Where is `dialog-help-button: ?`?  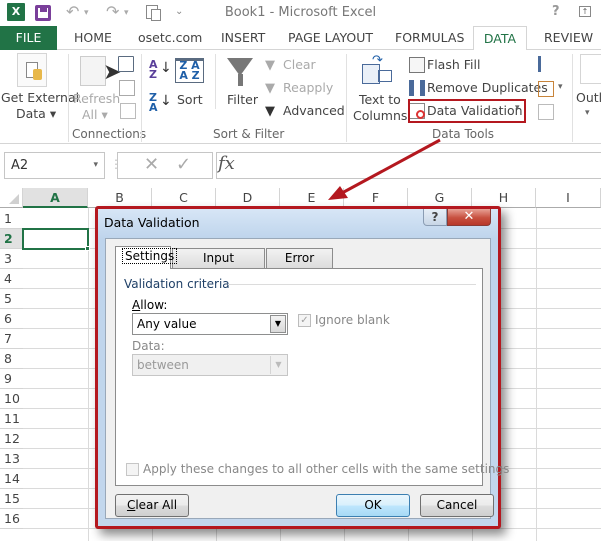
dialog-help-button: ? is located at coordinates (435, 217).